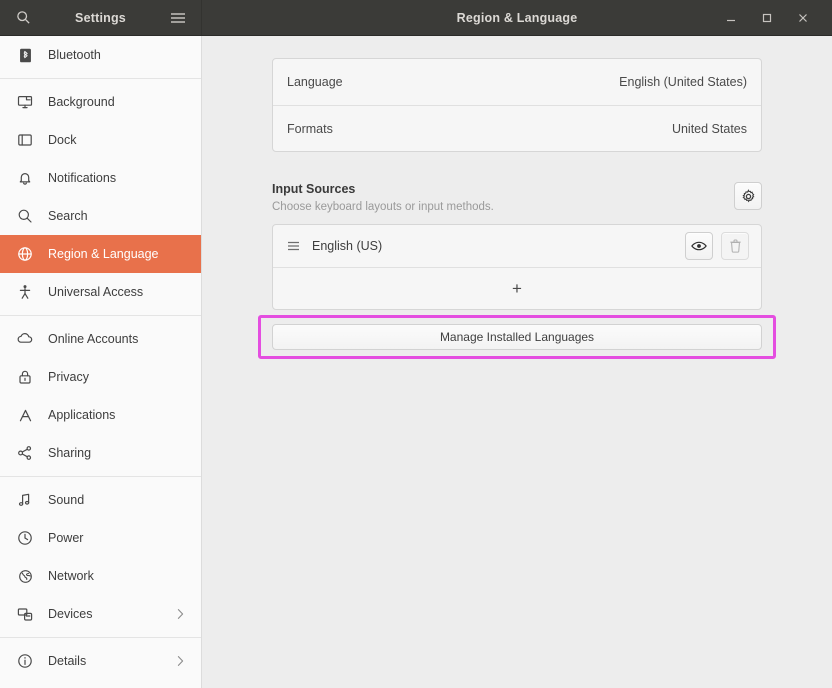 This screenshot has width=832, height=688. I want to click on manage-installed-languages-label: Manage Installed Languages, so click(517, 337).